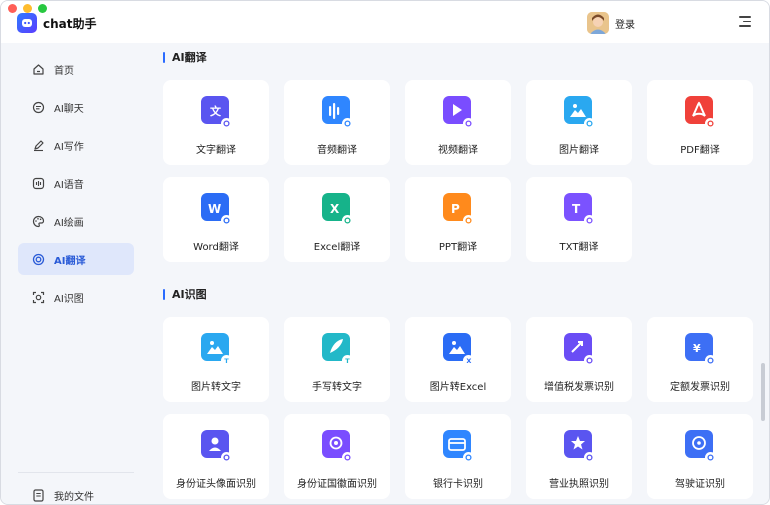 The width and height of the screenshot is (770, 505). I want to click on minimize-window-button, so click(27, 8).